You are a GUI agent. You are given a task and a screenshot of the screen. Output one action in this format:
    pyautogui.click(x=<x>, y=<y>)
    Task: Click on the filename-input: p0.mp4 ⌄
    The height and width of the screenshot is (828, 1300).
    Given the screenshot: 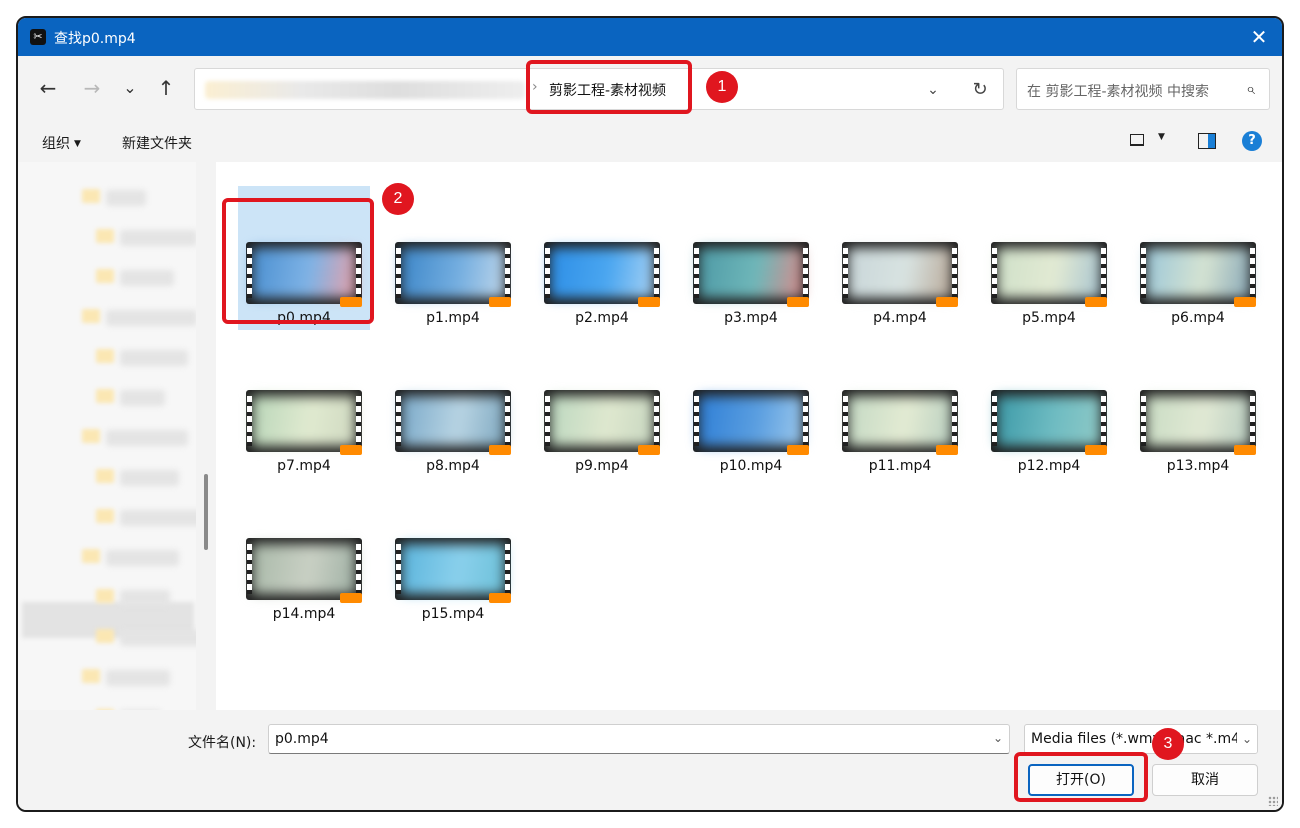 What is the action you would take?
    pyautogui.click(x=639, y=739)
    